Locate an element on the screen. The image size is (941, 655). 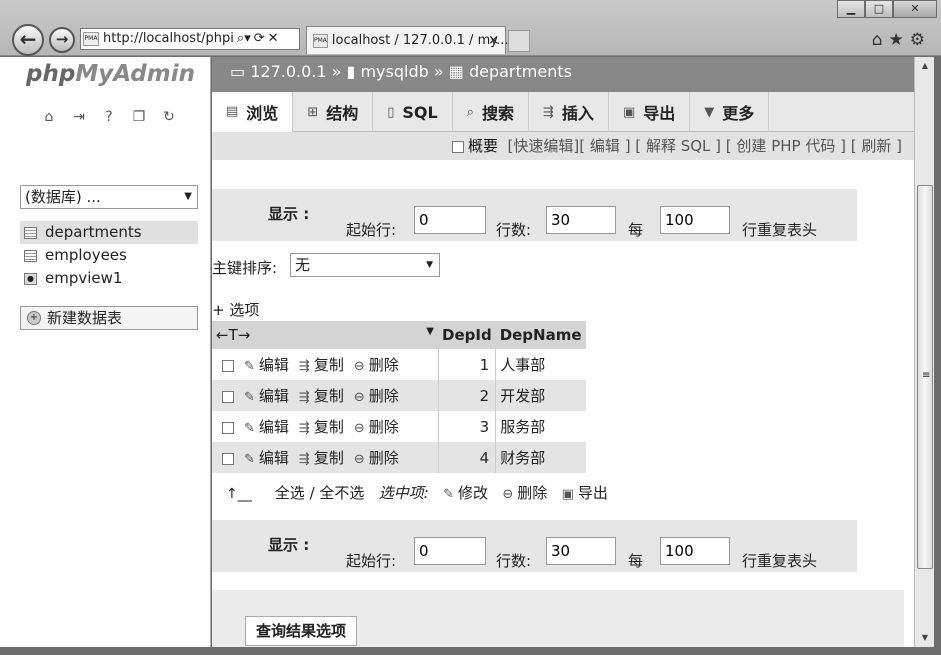
browser-tab: PMA localhost / 127.0.0.1 / my... × is located at coordinates (407, 40).